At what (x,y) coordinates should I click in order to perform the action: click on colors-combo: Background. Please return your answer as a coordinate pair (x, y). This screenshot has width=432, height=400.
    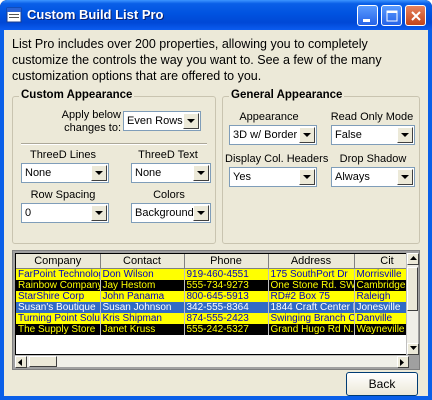
    Looking at the image, I should click on (171, 213).